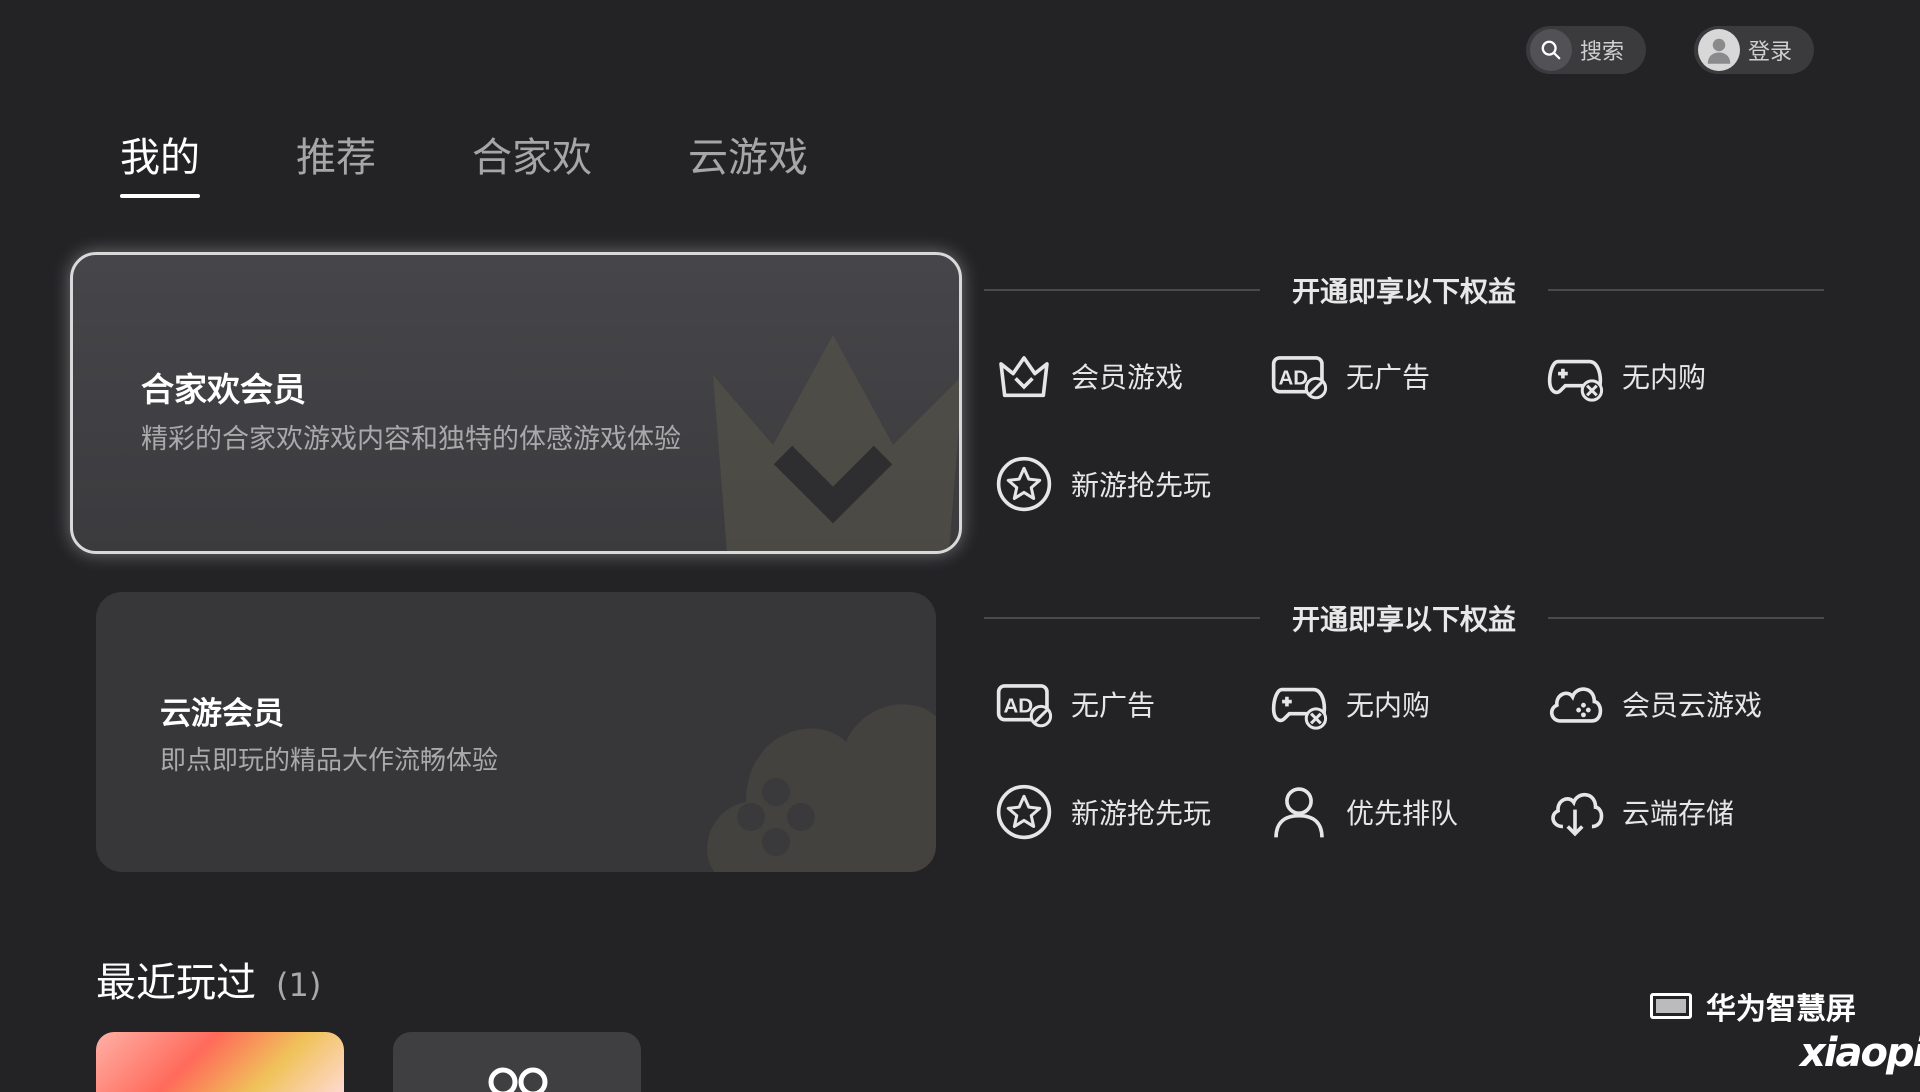 The image size is (1920, 1092). I want to click on benefit-item: 会员游戏, so click(1089, 376).